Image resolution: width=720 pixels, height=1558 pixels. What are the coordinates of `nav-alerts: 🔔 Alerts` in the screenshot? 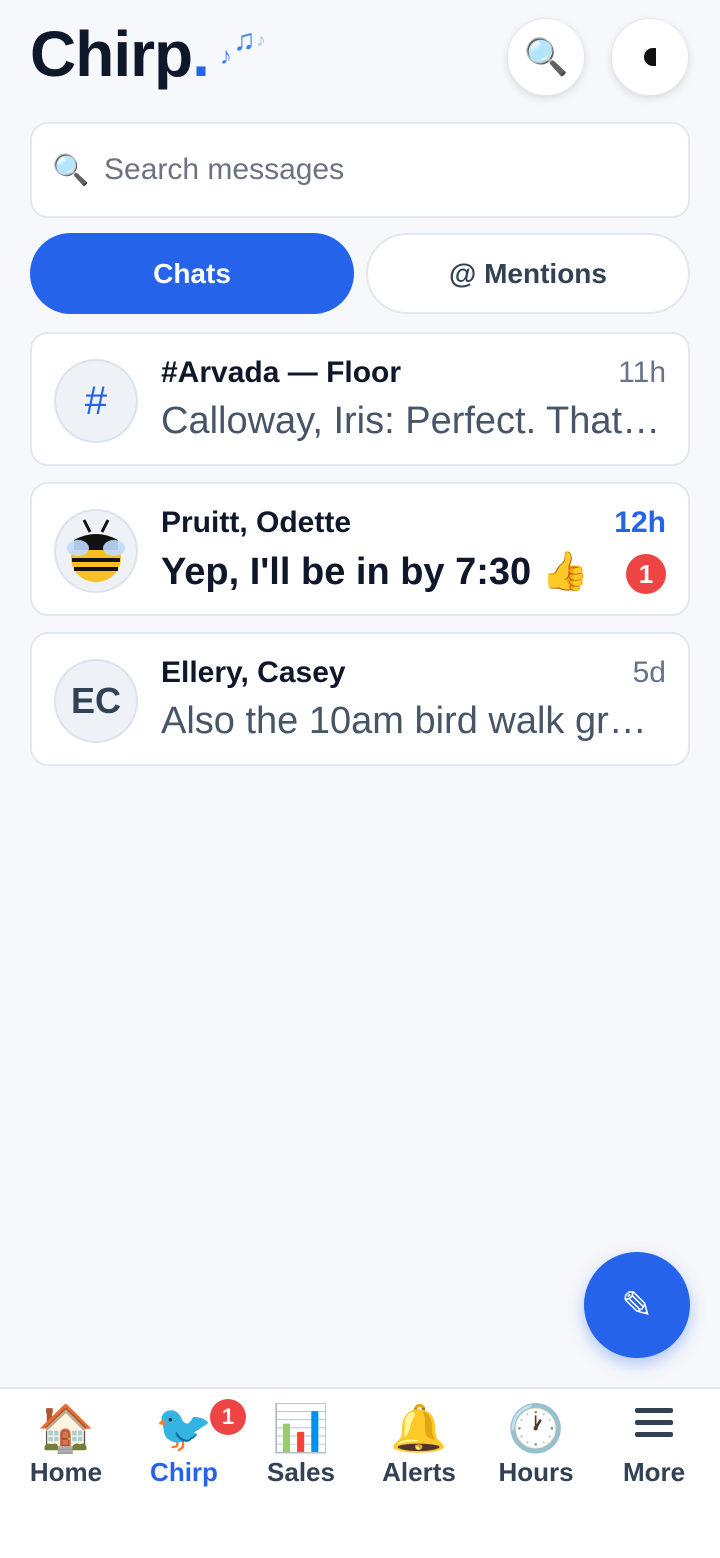 It's located at (419, 1444).